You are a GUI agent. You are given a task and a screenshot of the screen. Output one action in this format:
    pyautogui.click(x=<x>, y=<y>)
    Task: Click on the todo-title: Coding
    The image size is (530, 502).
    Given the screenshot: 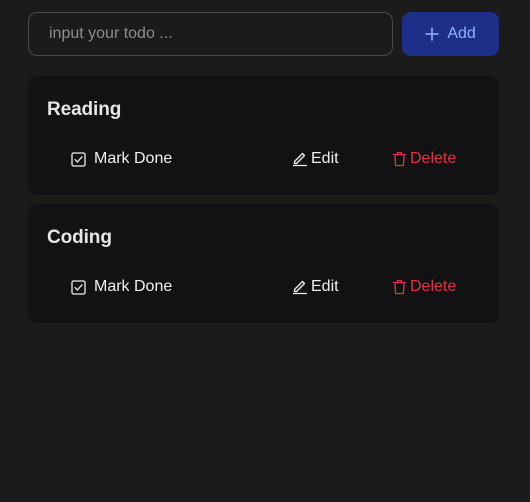 What is the action you would take?
    pyautogui.click(x=79, y=237)
    